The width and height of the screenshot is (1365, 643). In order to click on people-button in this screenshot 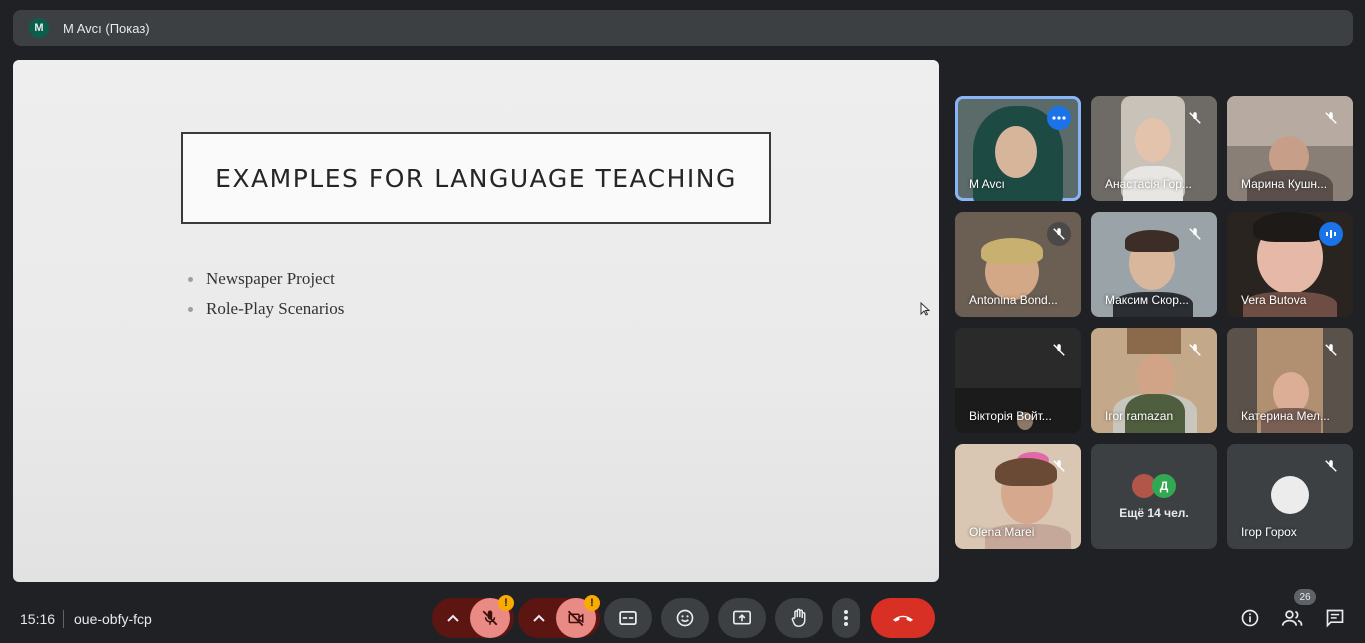, I will do `click(1292, 618)`.